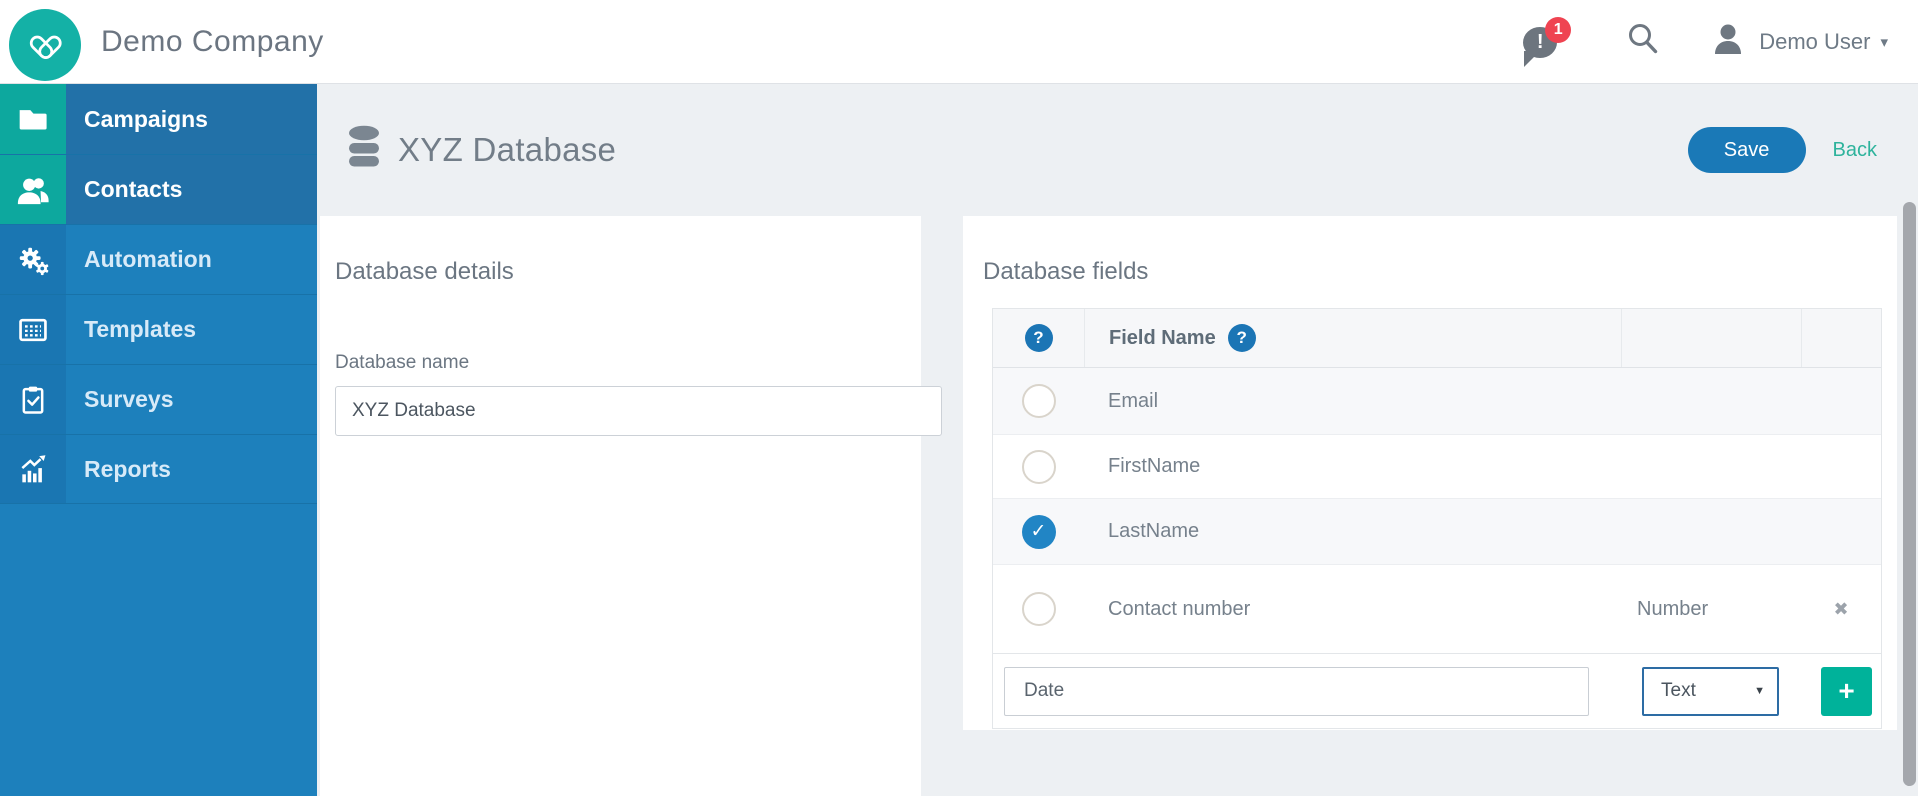  Describe the element at coordinates (191, 399) in the screenshot. I see `sidebar-item-label: Surveys` at that location.